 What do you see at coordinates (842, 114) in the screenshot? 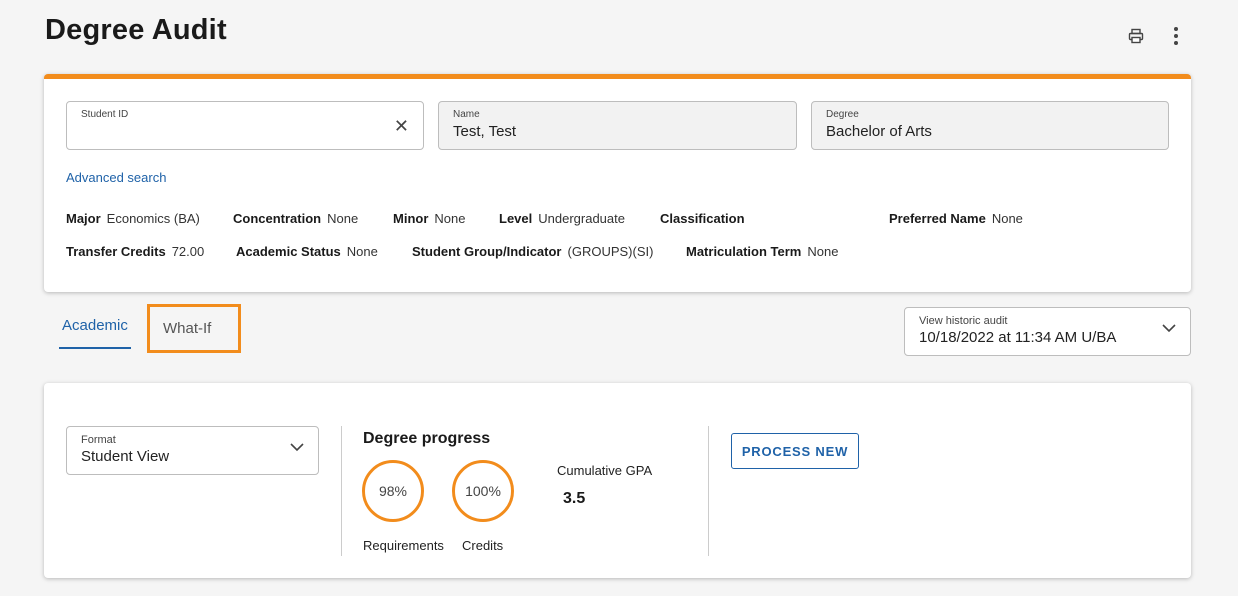
I see `degree-label: Degree` at bounding box center [842, 114].